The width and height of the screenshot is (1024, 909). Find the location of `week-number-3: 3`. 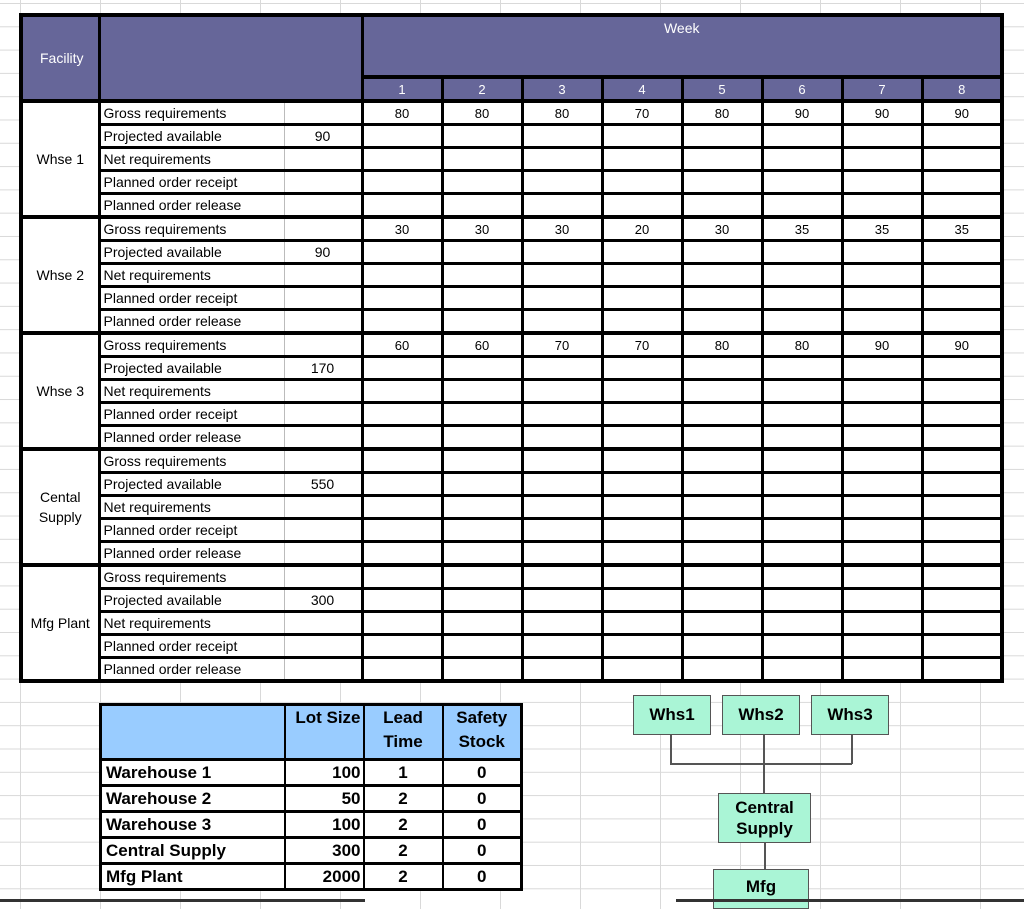

week-number-3: 3 is located at coordinates (563, 89).